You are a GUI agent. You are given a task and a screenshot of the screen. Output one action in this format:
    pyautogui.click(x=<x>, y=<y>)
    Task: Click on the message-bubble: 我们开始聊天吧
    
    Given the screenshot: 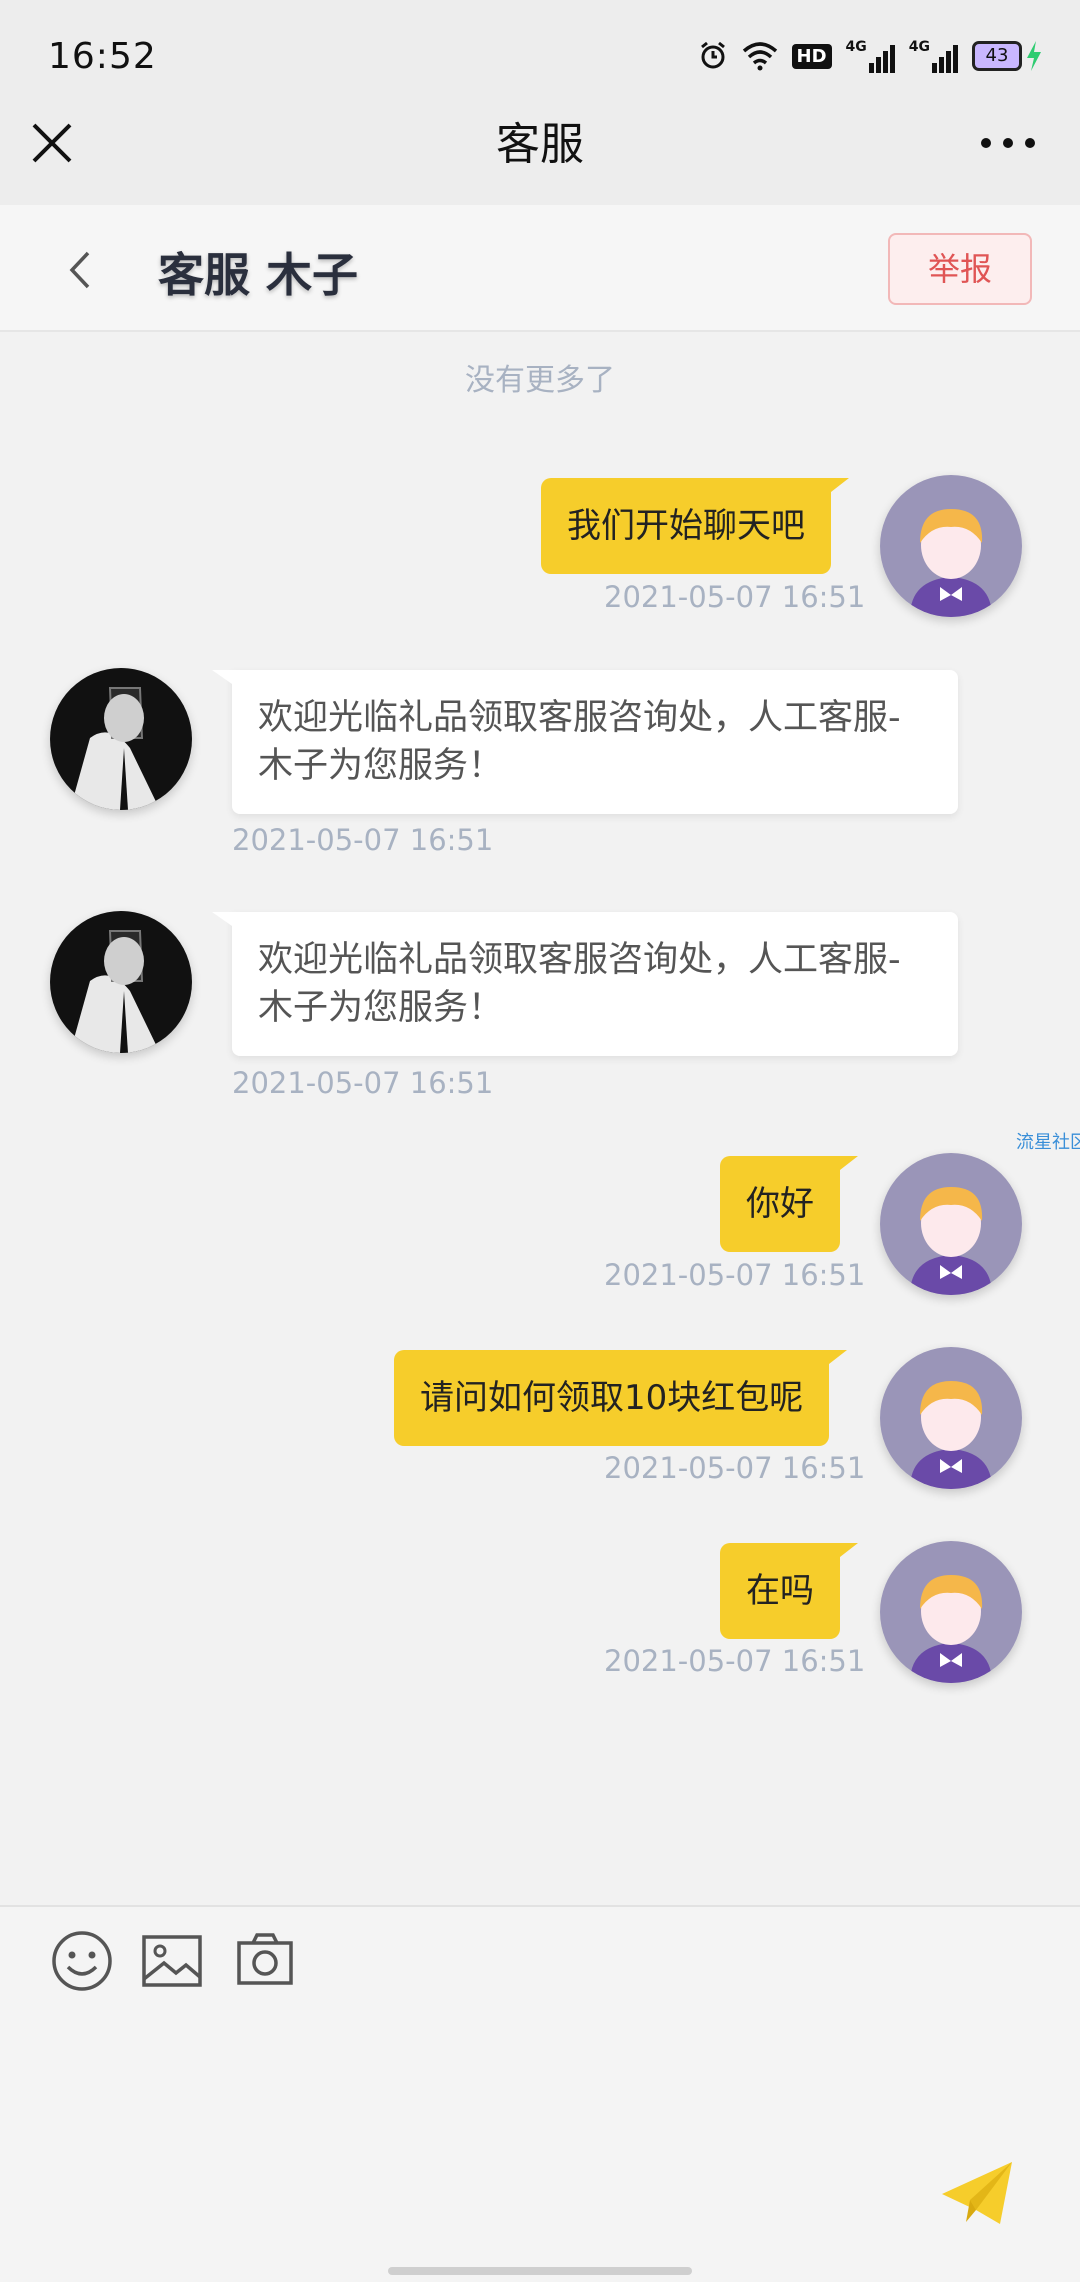 What is the action you would take?
    pyautogui.click(x=695, y=526)
    